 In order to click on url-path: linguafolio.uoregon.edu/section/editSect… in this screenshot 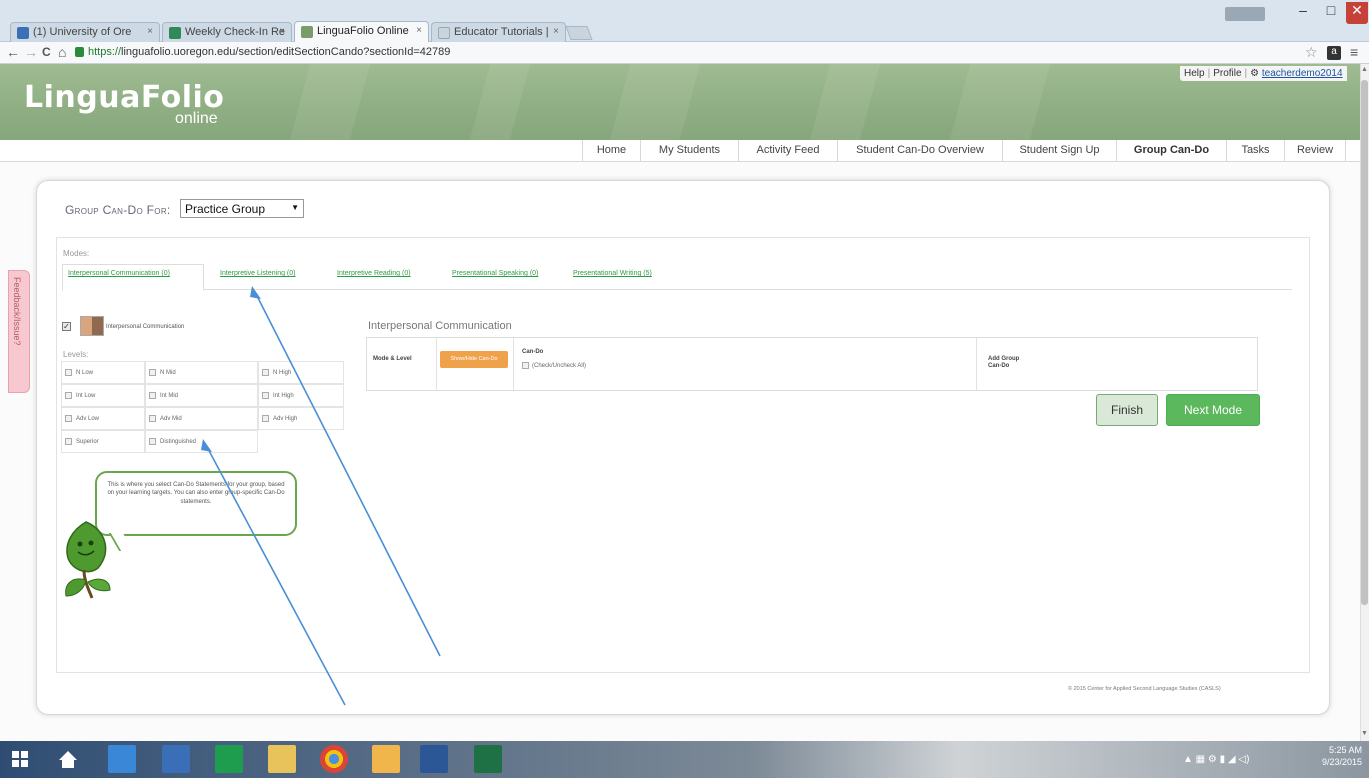, I will do `click(286, 52)`.